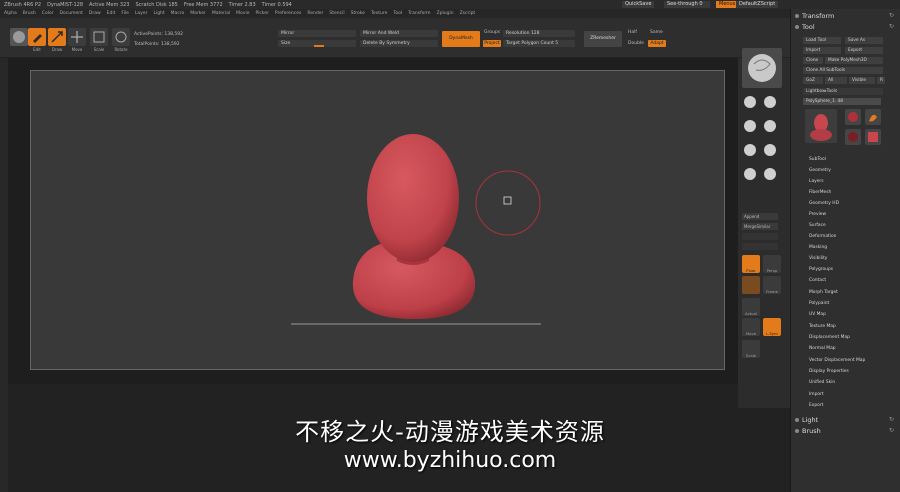  Describe the element at coordinates (836, 80) in the screenshot. I see `goz-all-button: All` at that location.